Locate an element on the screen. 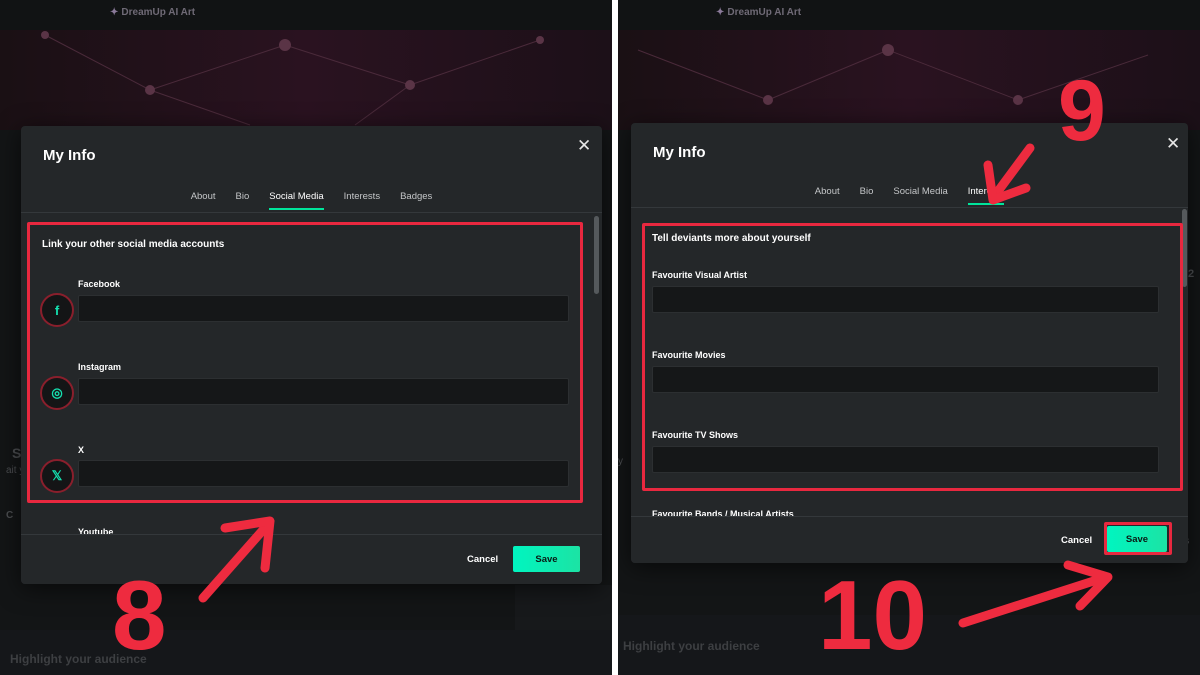 This screenshot has width=1200, height=675. facebook-input is located at coordinates (323, 308).